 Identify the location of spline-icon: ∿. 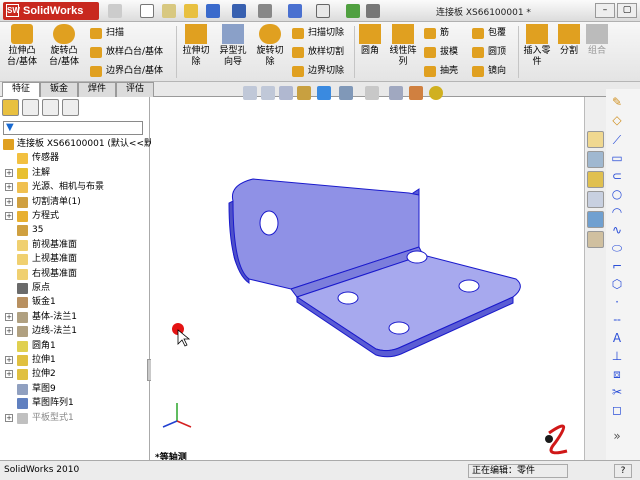
(617, 230).